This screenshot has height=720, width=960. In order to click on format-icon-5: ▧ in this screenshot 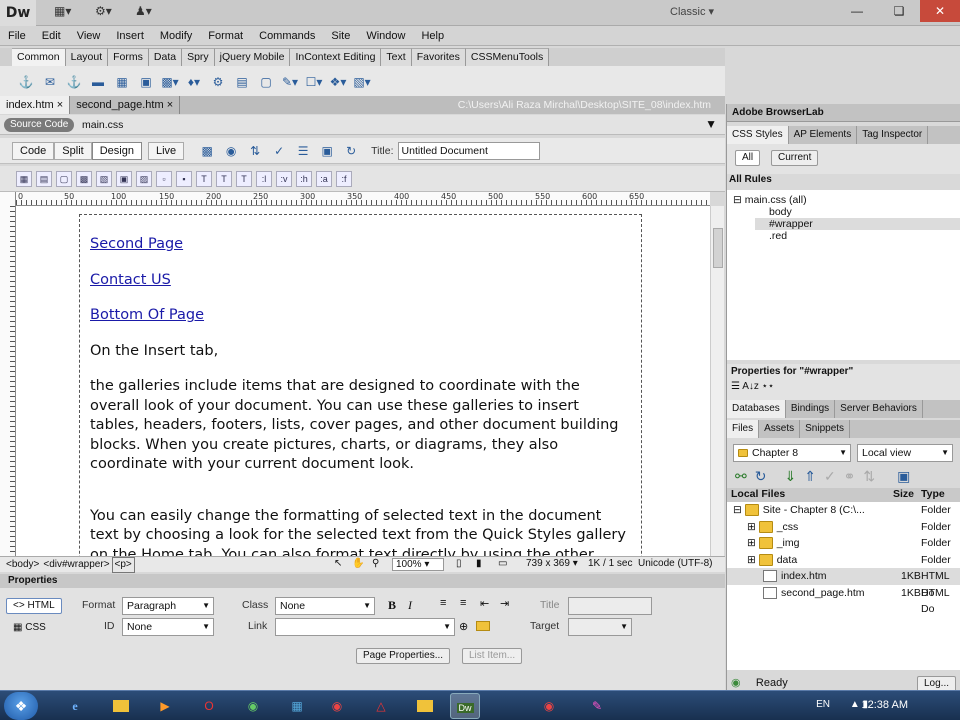, I will do `click(104, 178)`.